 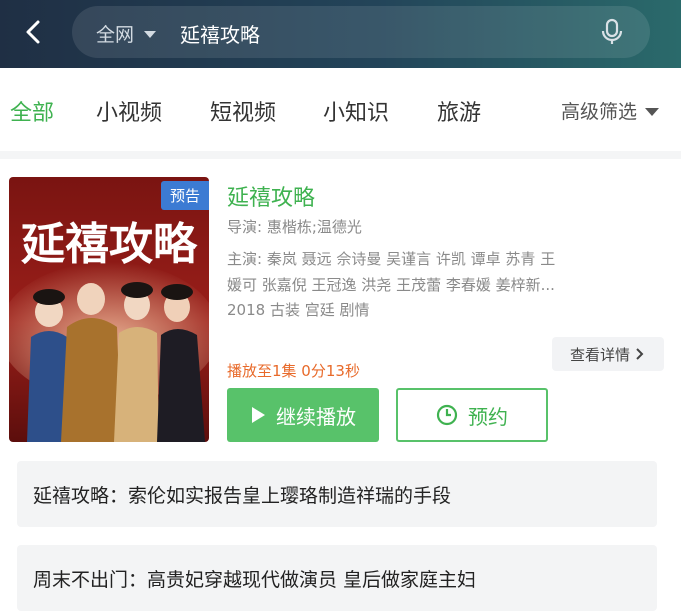 What do you see at coordinates (488, 416) in the screenshot?
I see `reserve-label: 预约` at bounding box center [488, 416].